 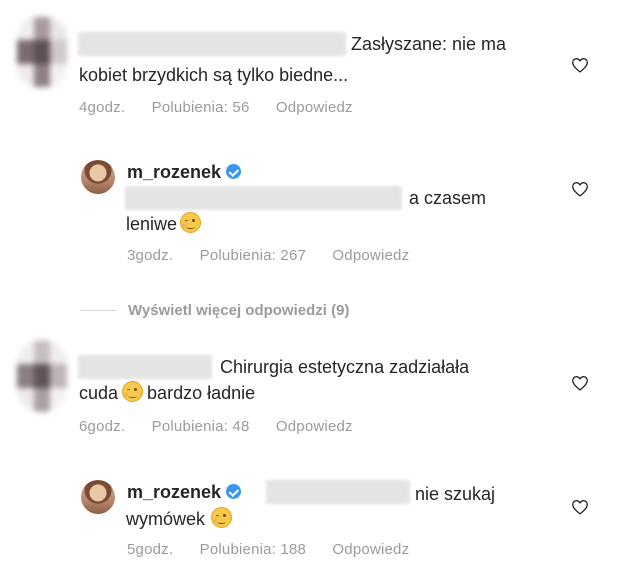 What do you see at coordinates (152, 224) in the screenshot?
I see `comment-text: leniwe` at bounding box center [152, 224].